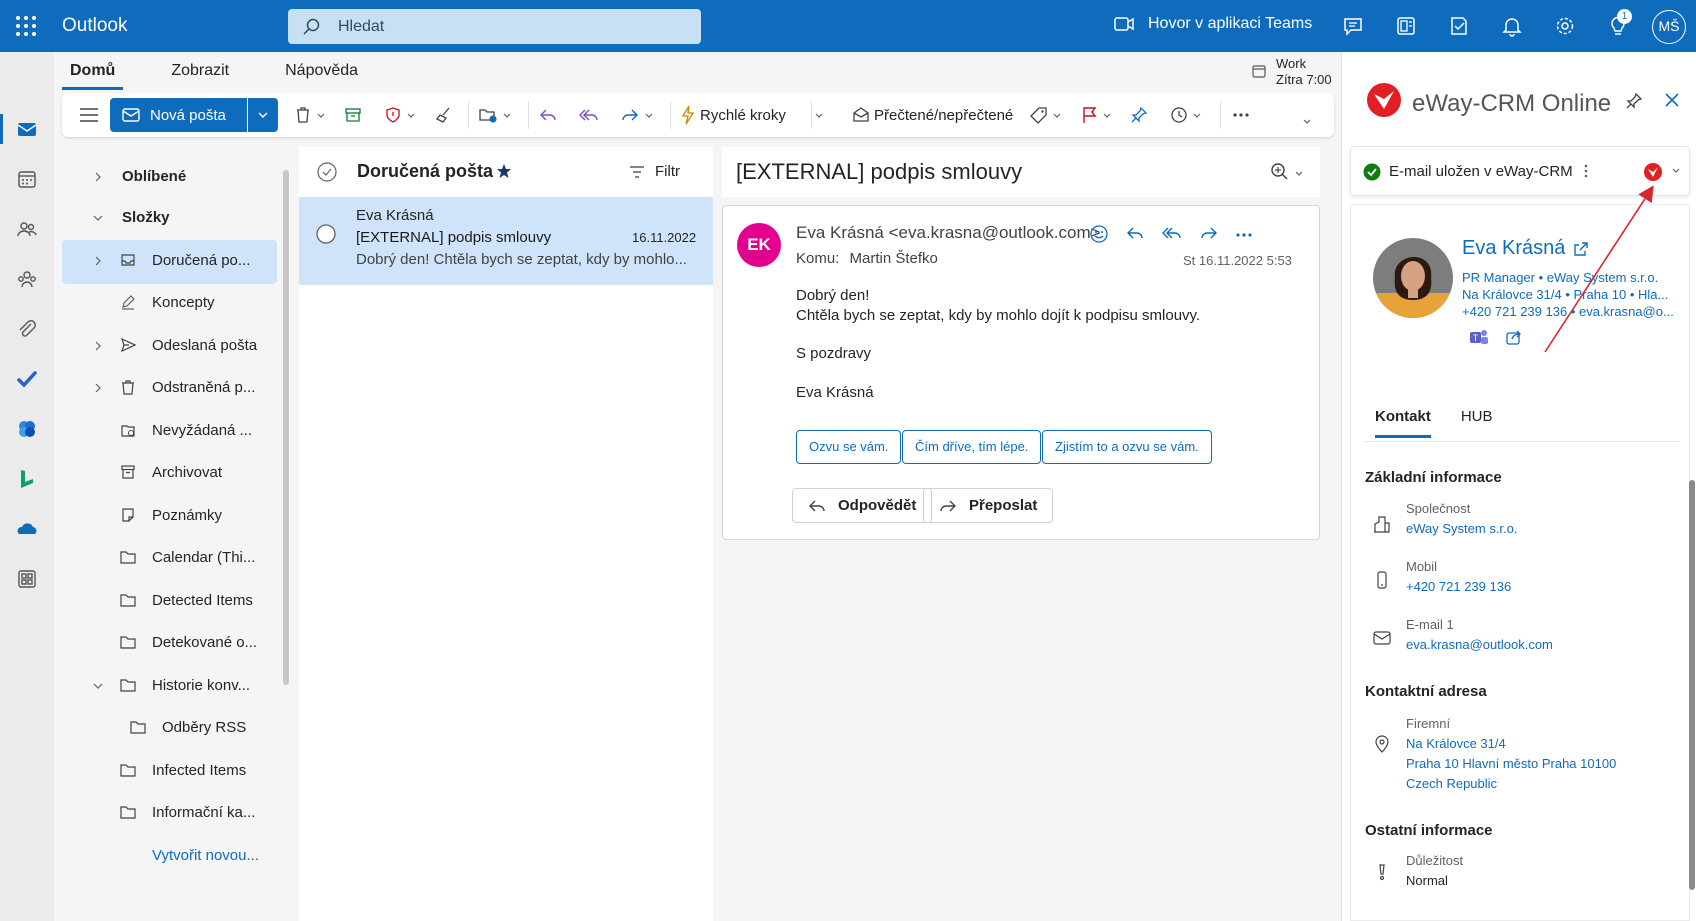  I want to click on suggested-reply-button: Zjistím to a ozvu se vám., so click(1127, 447).